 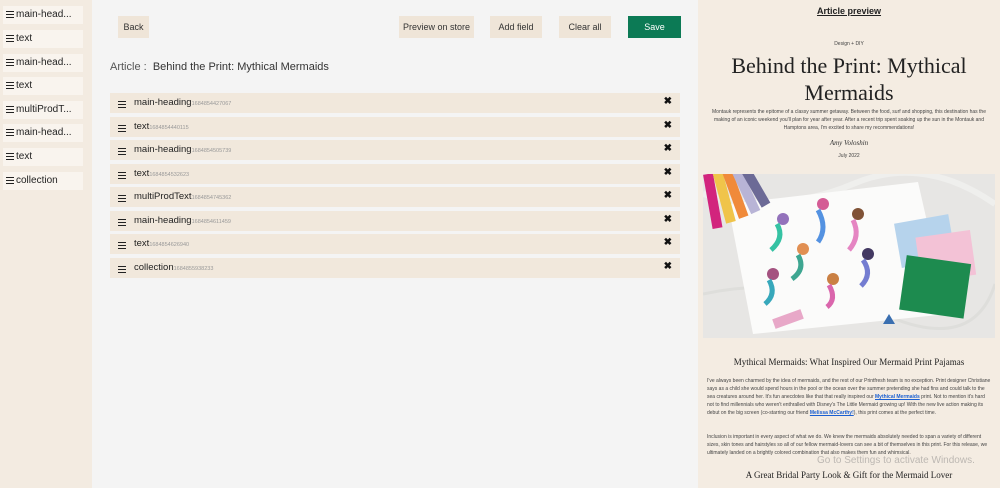 What do you see at coordinates (849, 156) in the screenshot?
I see `preview-date: July 2022` at bounding box center [849, 156].